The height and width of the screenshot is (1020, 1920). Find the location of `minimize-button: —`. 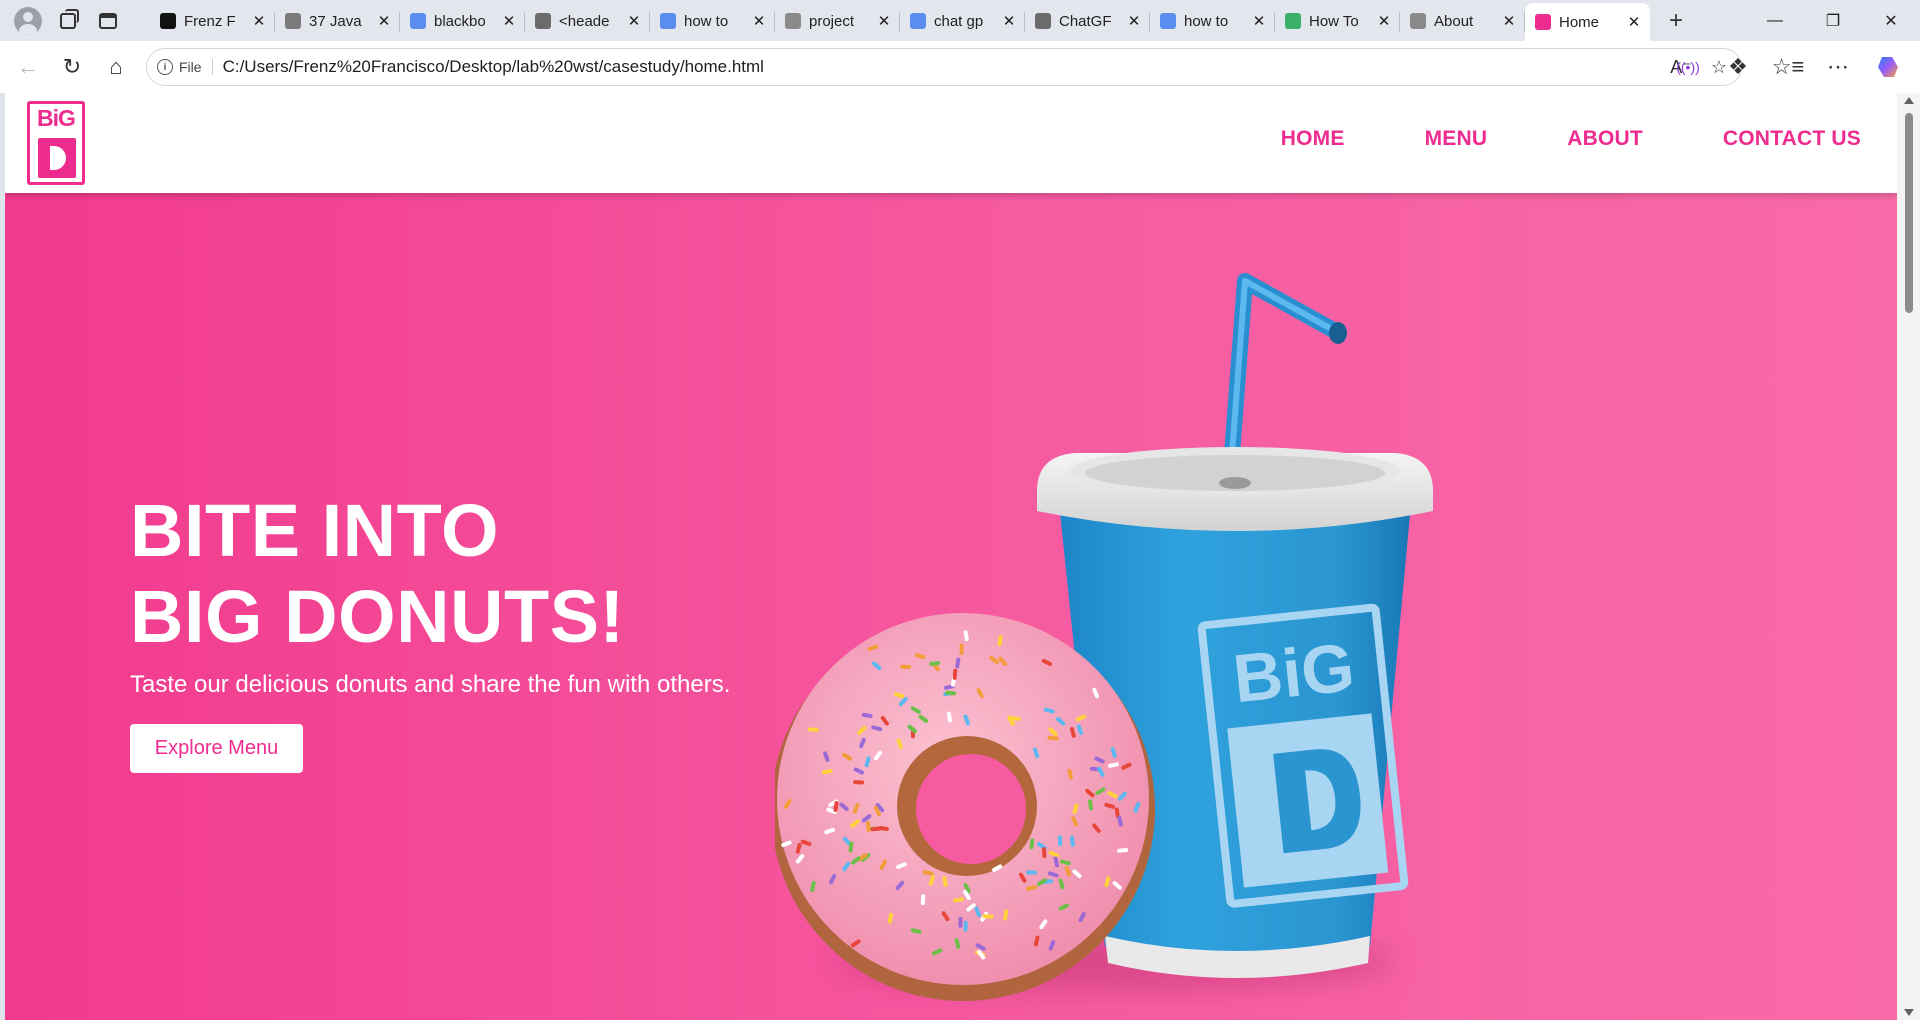

minimize-button: — is located at coordinates (1775, 20).